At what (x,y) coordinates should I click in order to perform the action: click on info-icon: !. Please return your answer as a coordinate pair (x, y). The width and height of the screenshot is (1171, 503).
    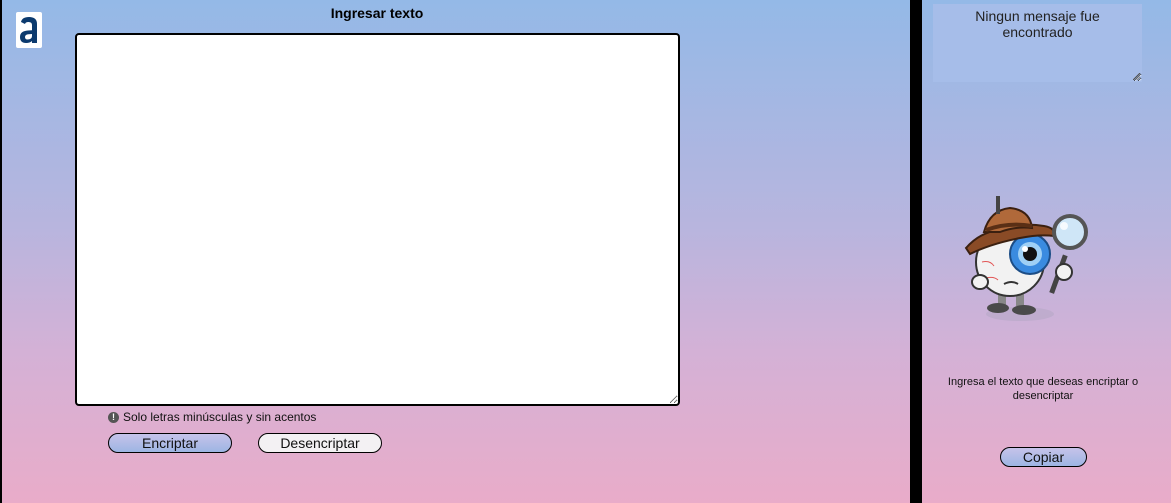
    Looking at the image, I should click on (113, 417).